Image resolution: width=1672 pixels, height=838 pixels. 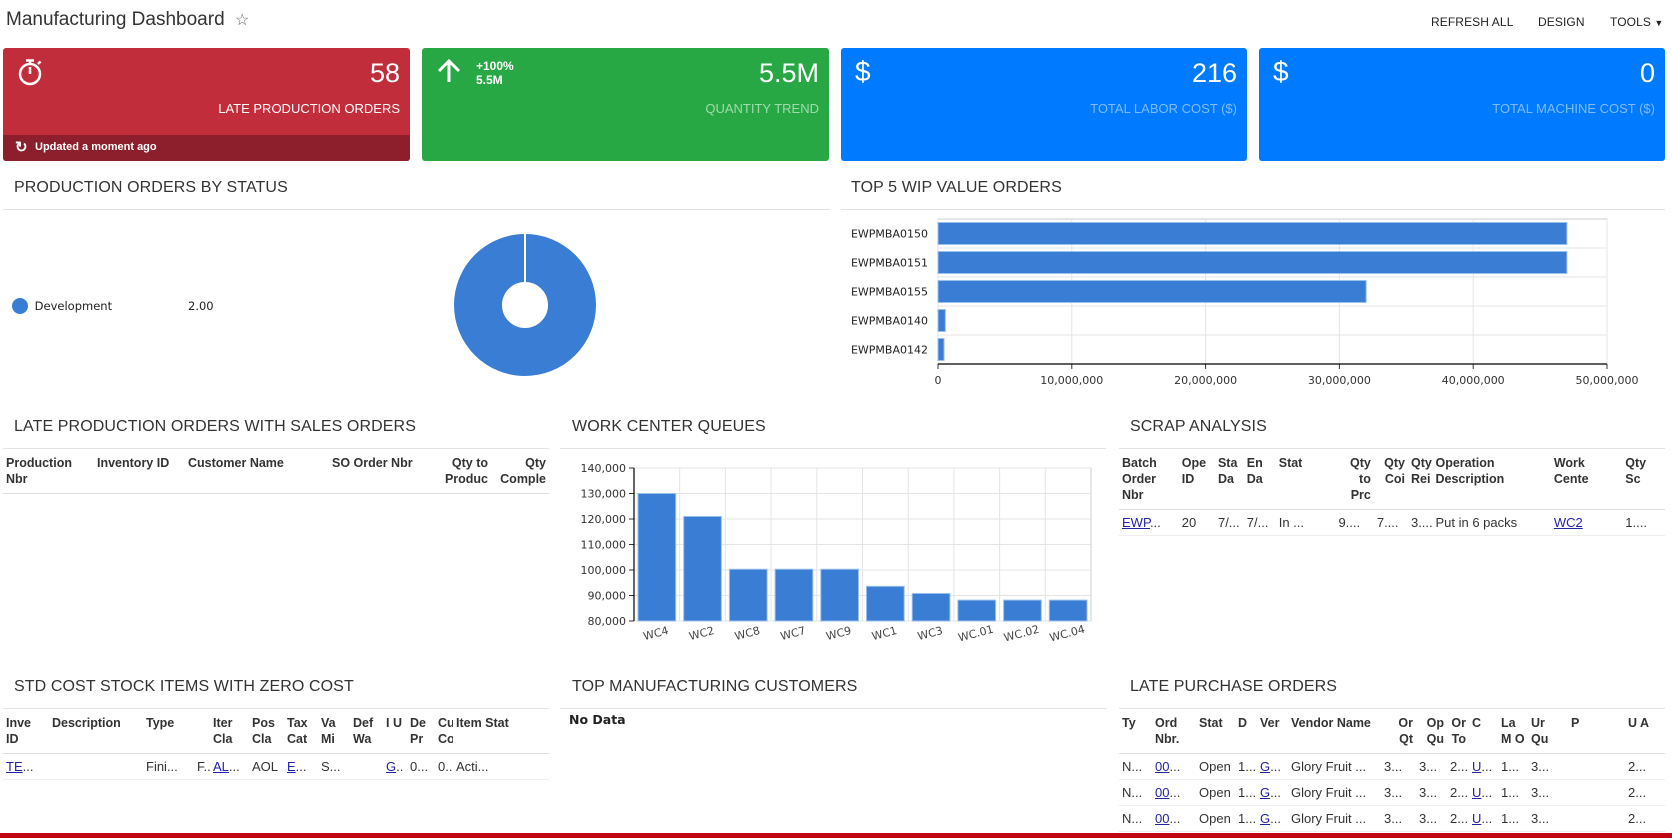 What do you see at coordinates (1630, 22) in the screenshot?
I see `tools-label: TOOLS` at bounding box center [1630, 22].